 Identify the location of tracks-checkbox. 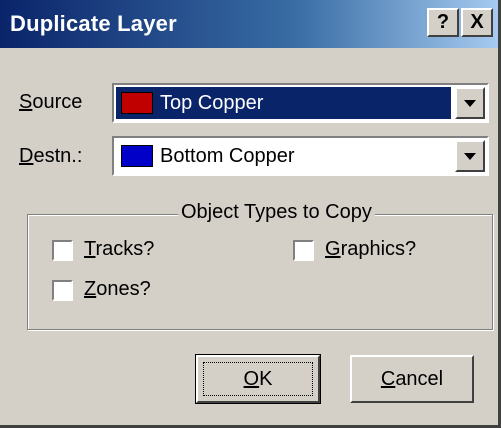
(62, 250).